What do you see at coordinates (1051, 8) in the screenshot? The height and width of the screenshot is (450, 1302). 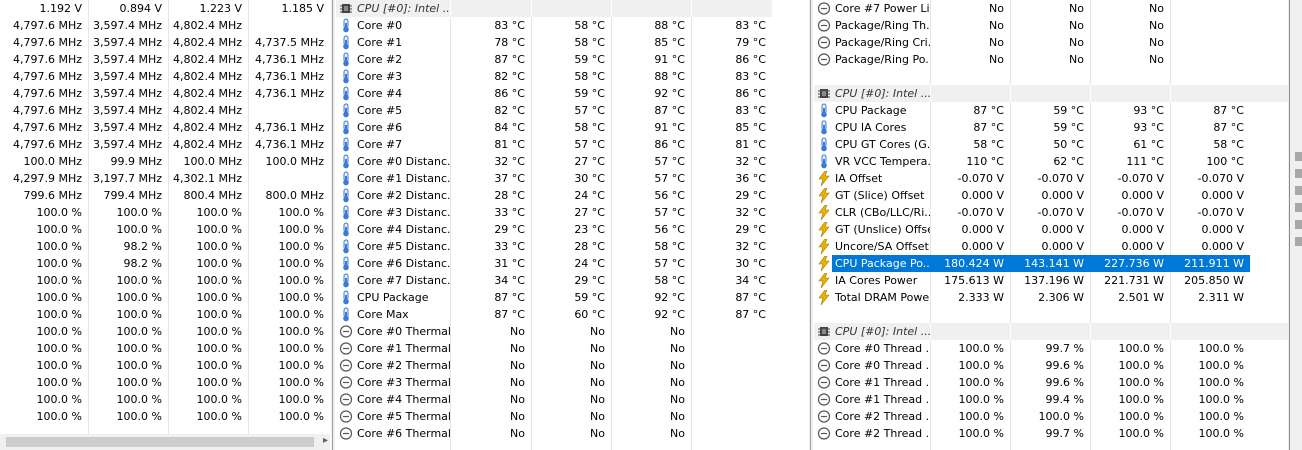 I see `sensor-row: Core #7 Power Li... No No No` at bounding box center [1051, 8].